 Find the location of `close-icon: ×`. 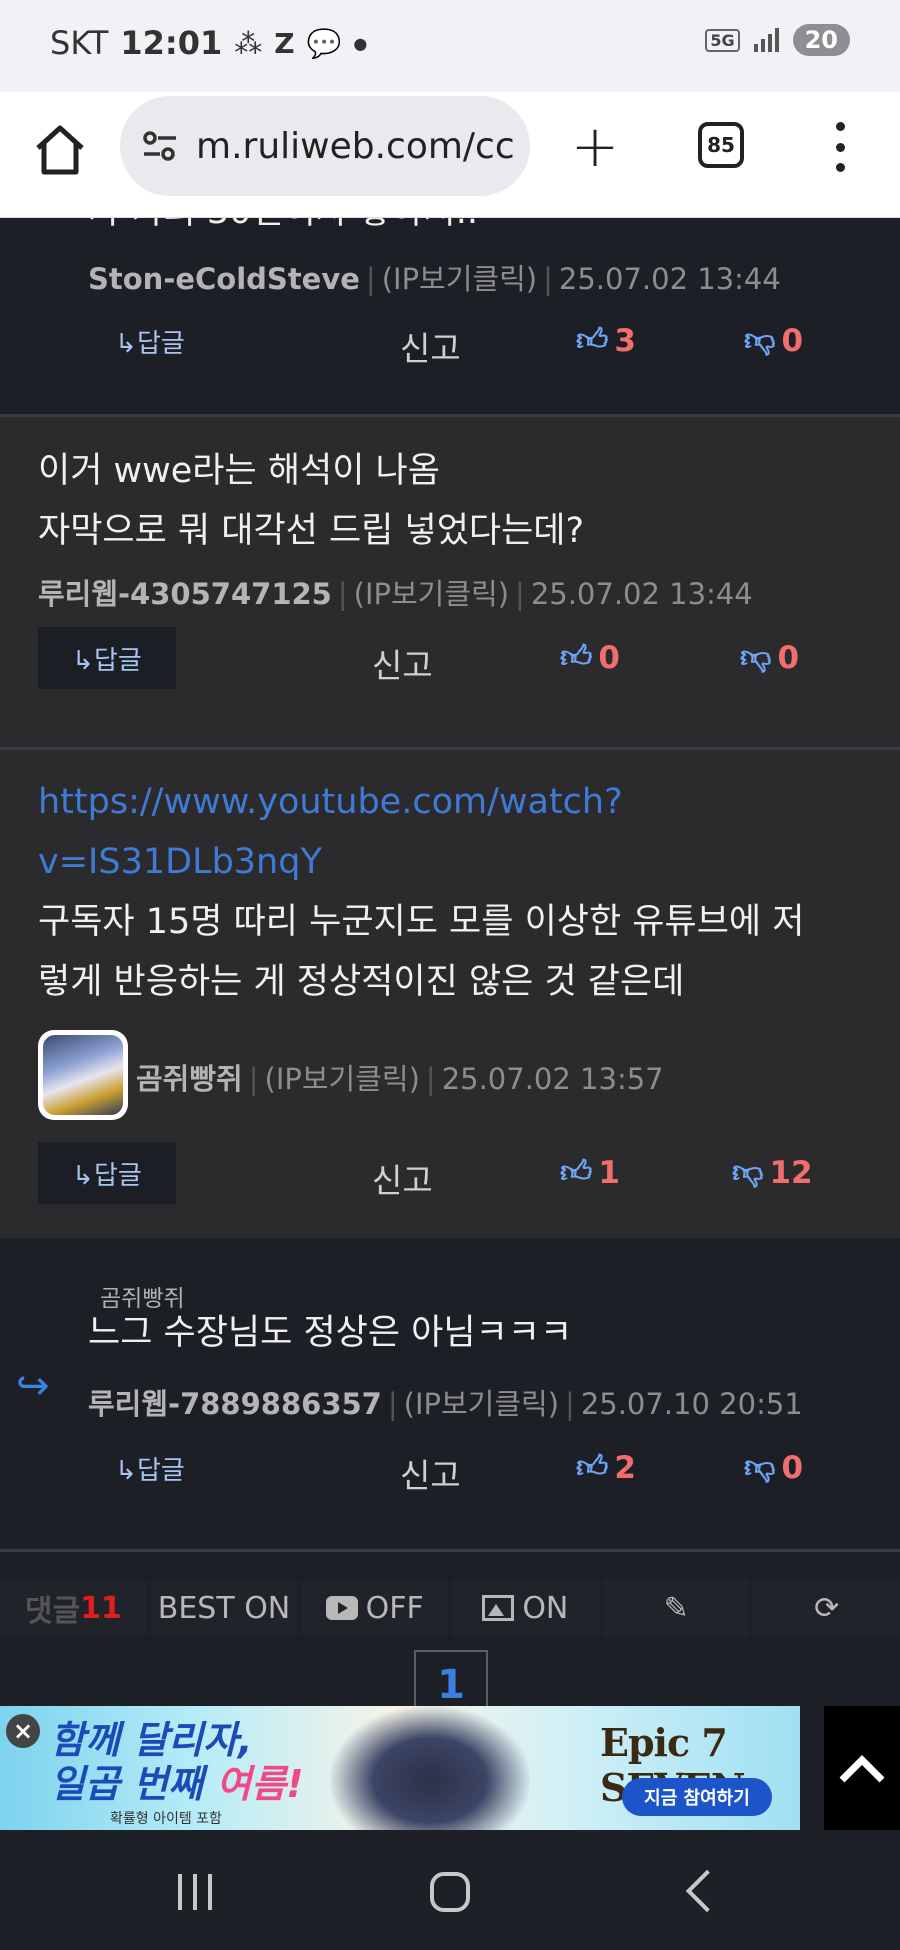

close-icon: × is located at coordinates (23, 1731).